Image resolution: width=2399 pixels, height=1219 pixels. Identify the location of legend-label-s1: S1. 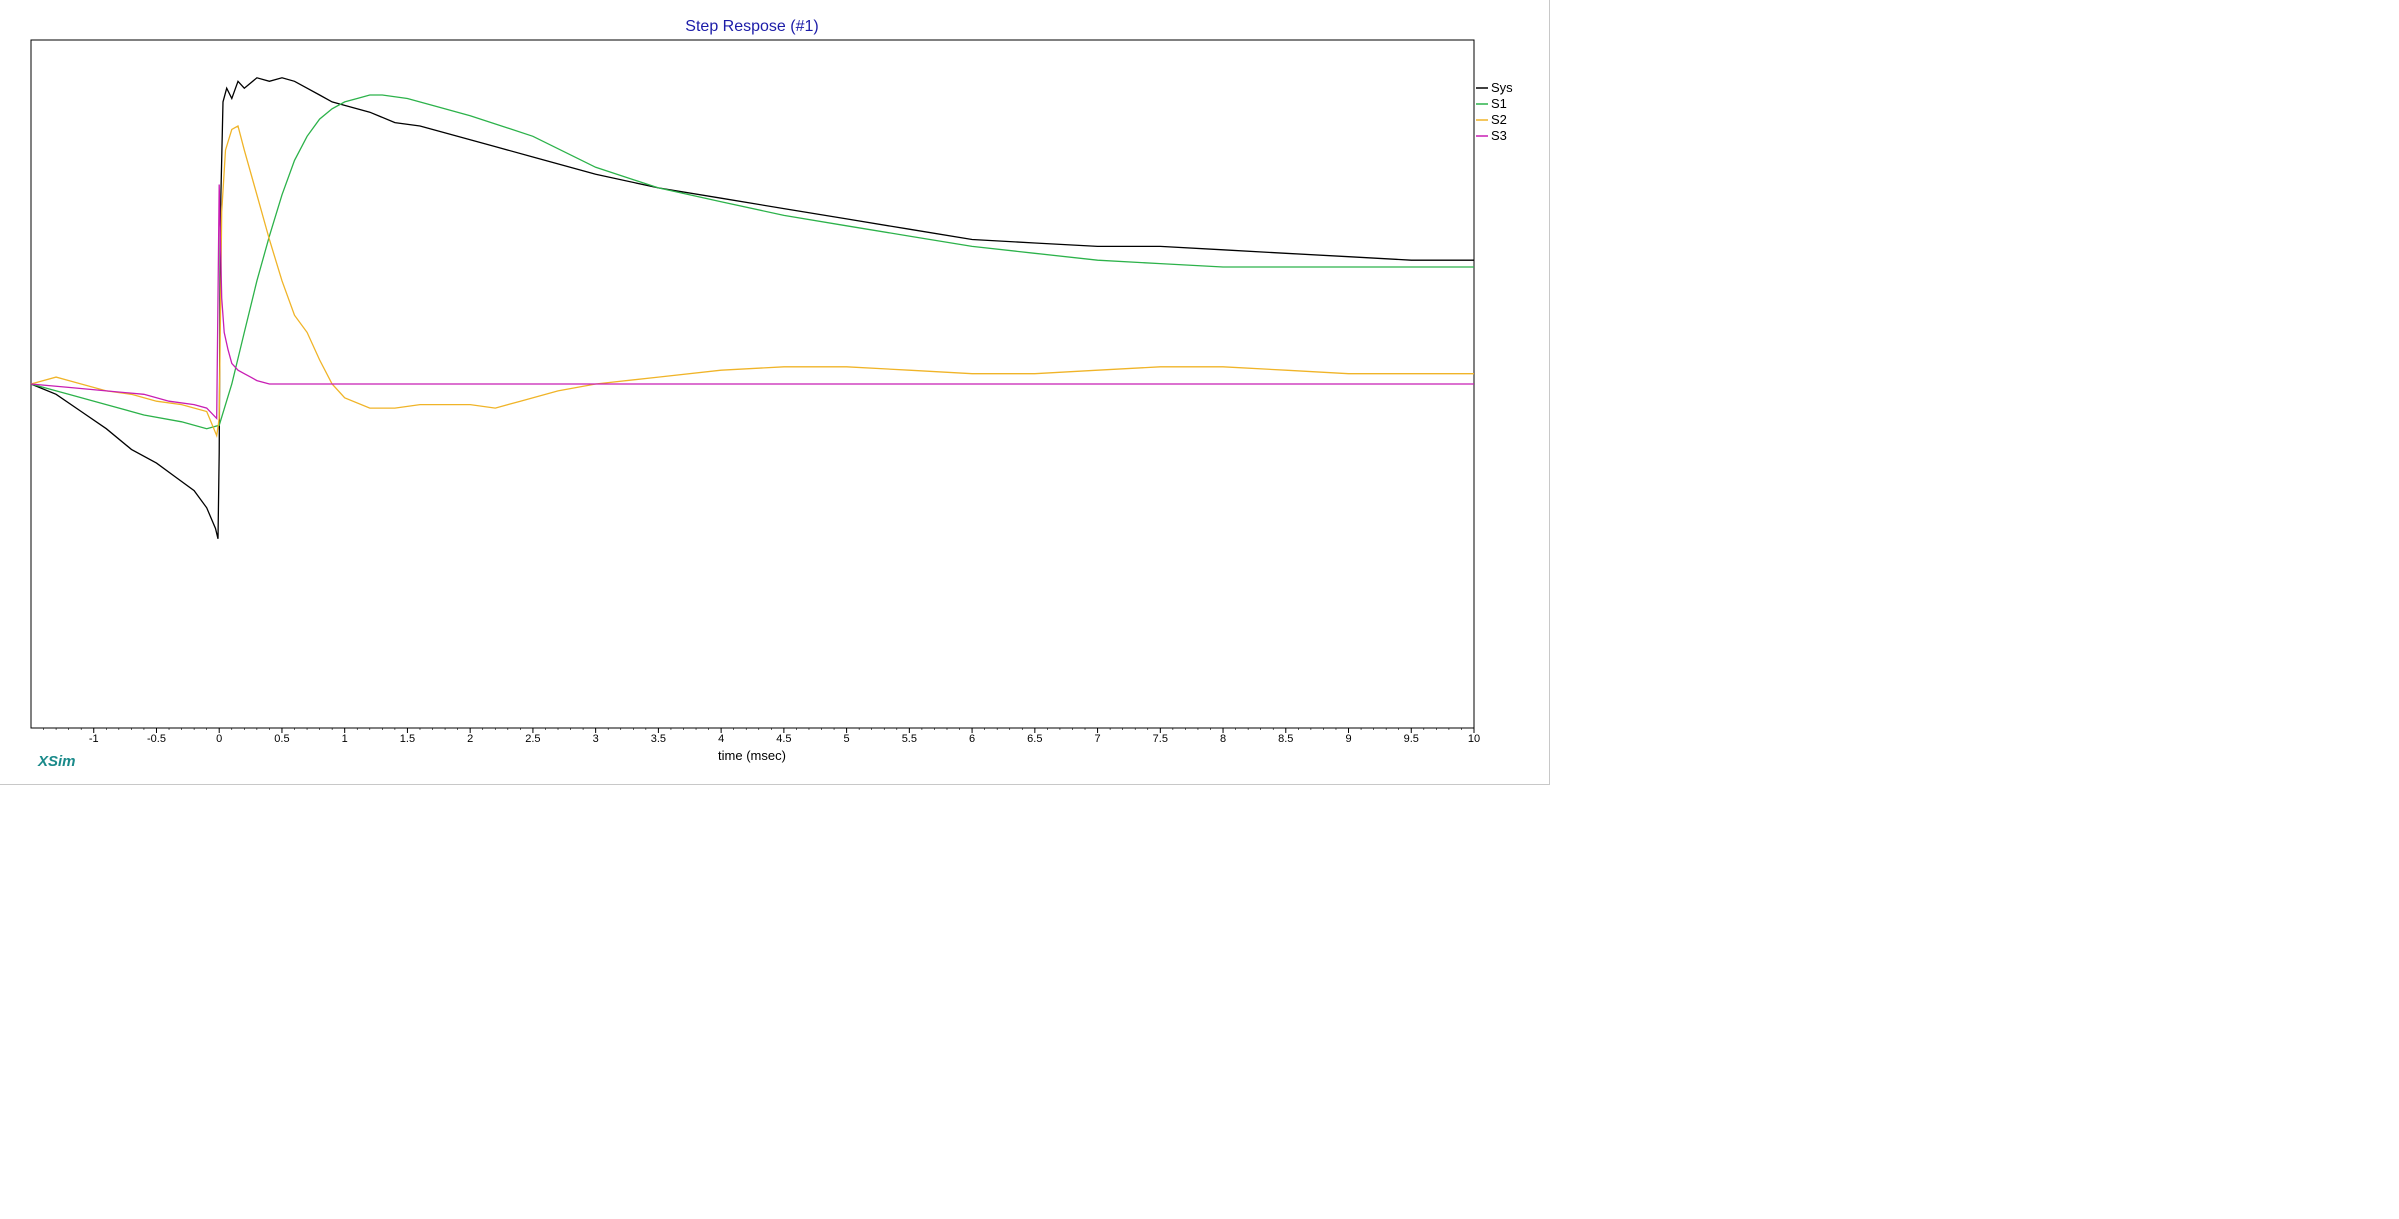
(1499, 103).